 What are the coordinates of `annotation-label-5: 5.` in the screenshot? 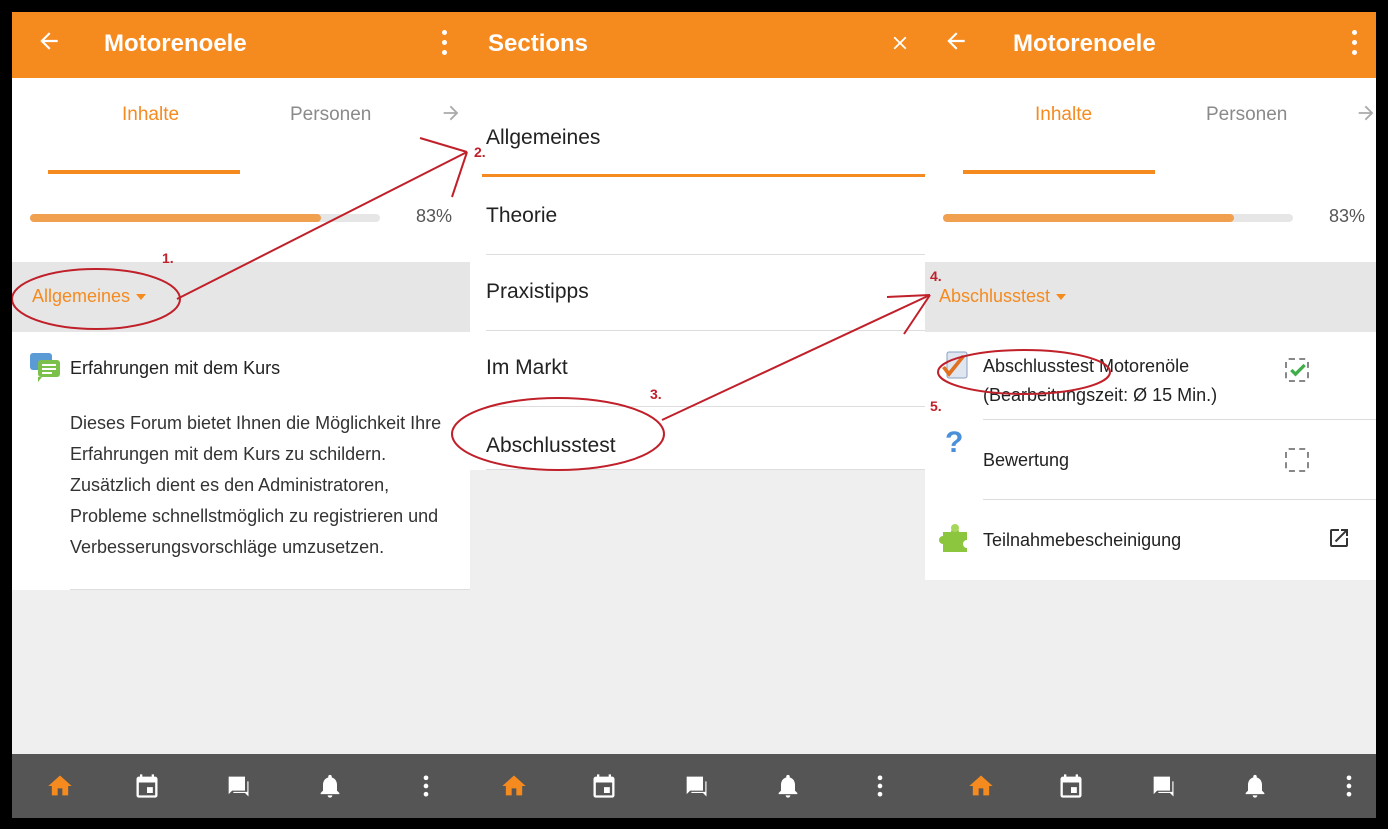 It's located at (936, 406).